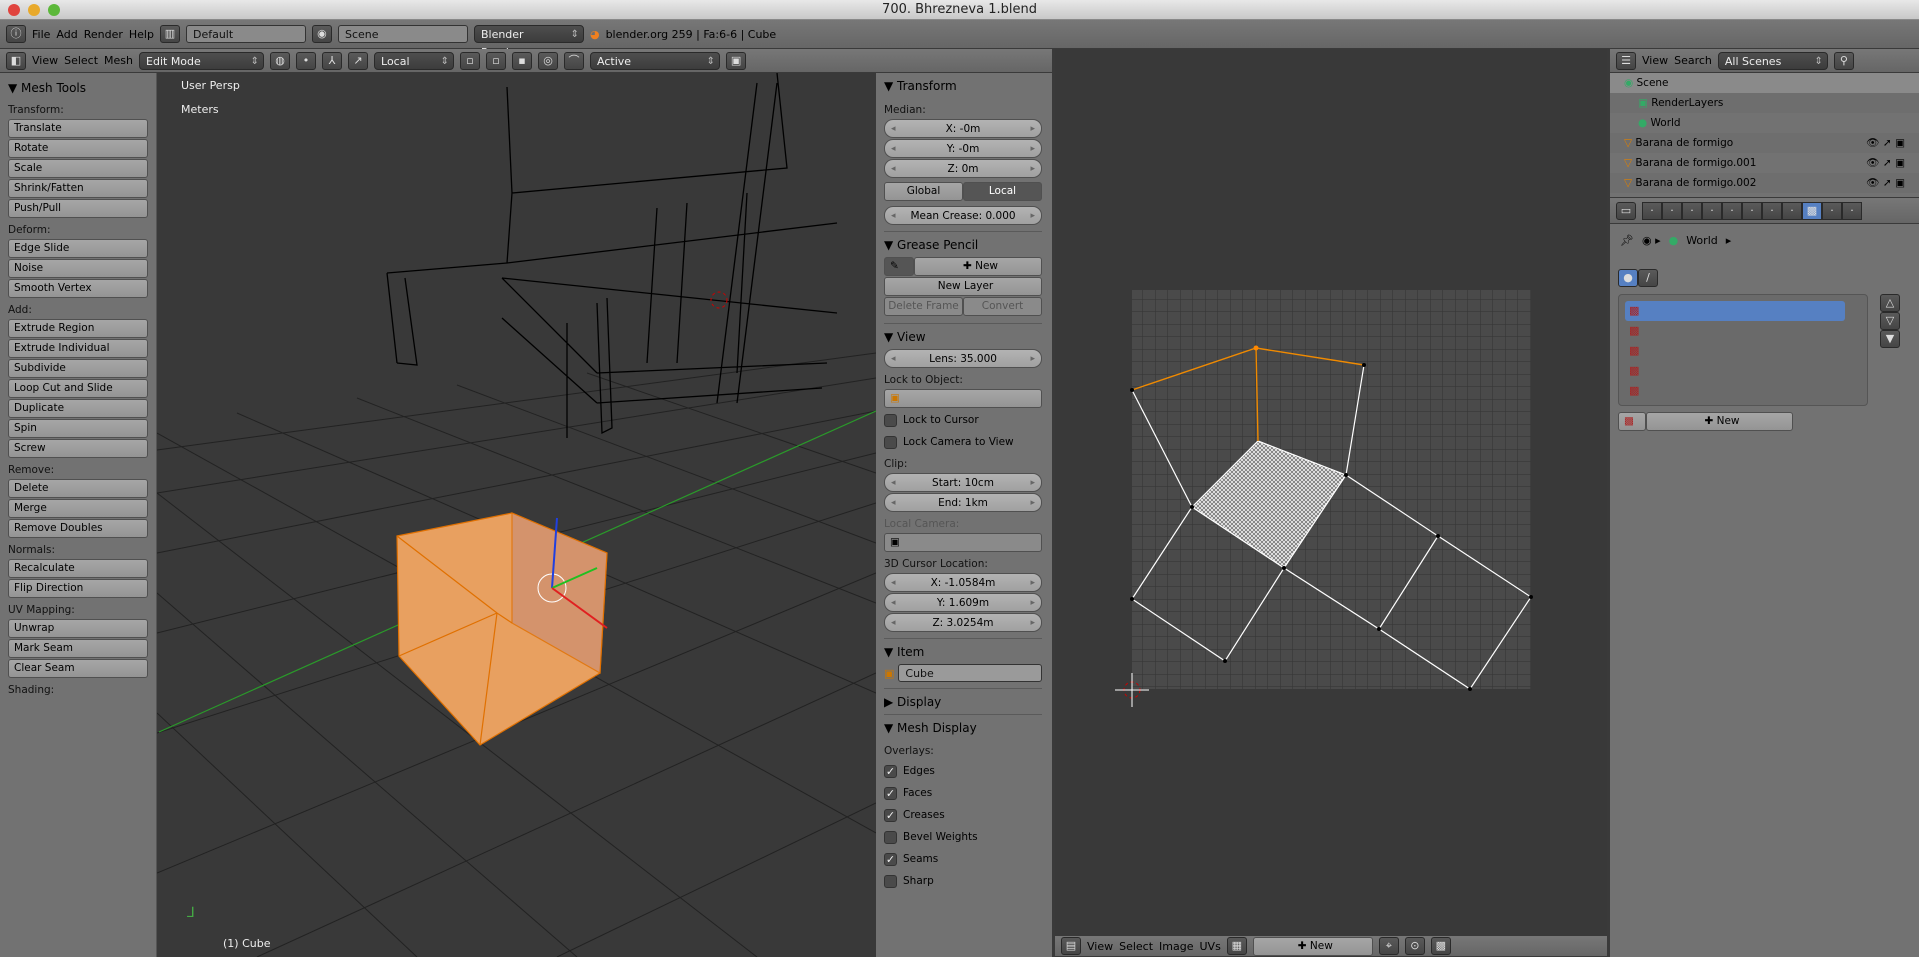 Image resolution: width=1919 pixels, height=957 pixels. What do you see at coordinates (78, 88) in the screenshot?
I see `mesh-tools-header: ▼ Mesh Tools` at bounding box center [78, 88].